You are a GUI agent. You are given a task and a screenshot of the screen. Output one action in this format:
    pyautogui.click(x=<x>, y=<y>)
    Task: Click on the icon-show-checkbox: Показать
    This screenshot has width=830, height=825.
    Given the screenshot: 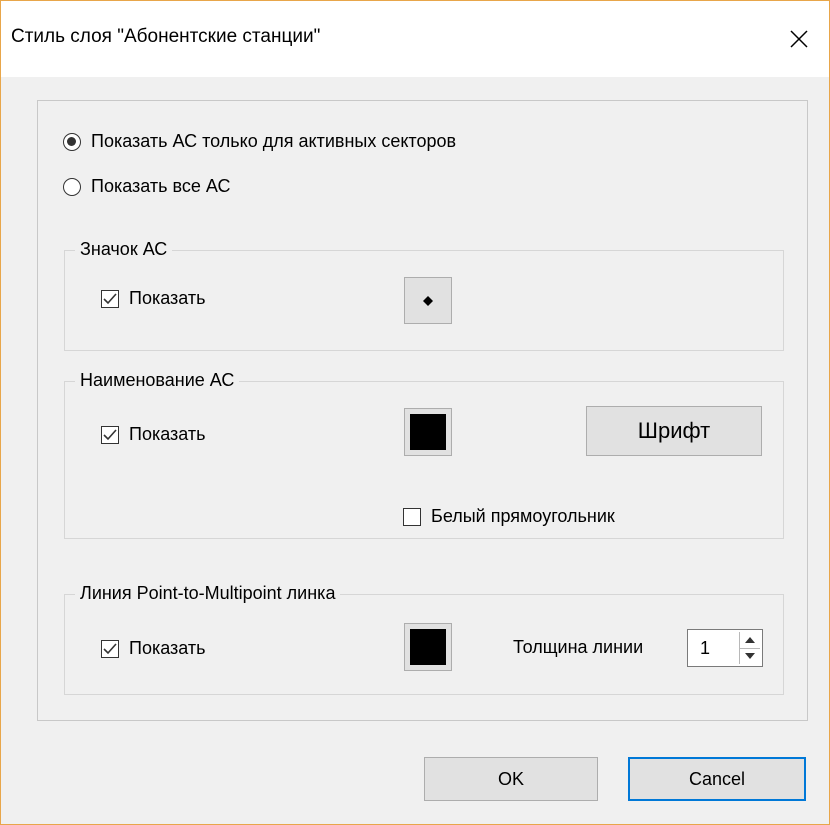 What is the action you would take?
    pyautogui.click(x=153, y=298)
    